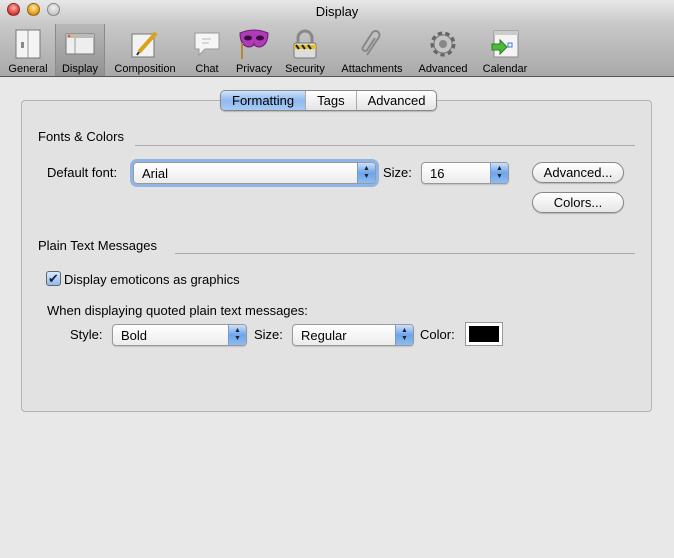 The height and width of the screenshot is (558, 674). I want to click on security-icon, so click(305, 44).